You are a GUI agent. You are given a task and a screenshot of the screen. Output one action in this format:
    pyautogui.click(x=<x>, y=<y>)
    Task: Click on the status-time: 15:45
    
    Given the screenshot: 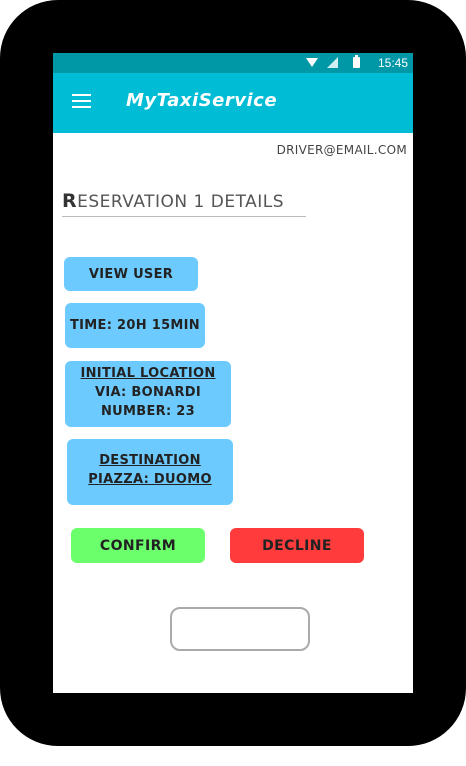 What is the action you would take?
    pyautogui.click(x=392, y=63)
    